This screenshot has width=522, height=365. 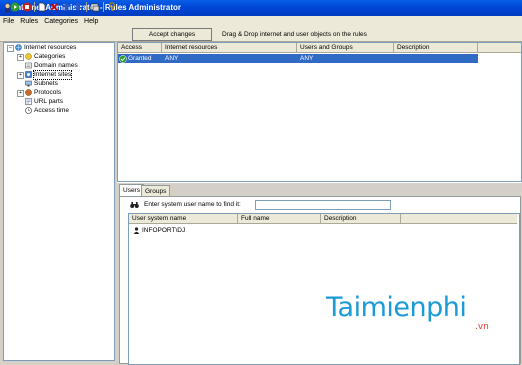 What do you see at coordinates (50, 48) in the screenshot?
I see `tree-root-internet-resources: Internet resources` at bounding box center [50, 48].